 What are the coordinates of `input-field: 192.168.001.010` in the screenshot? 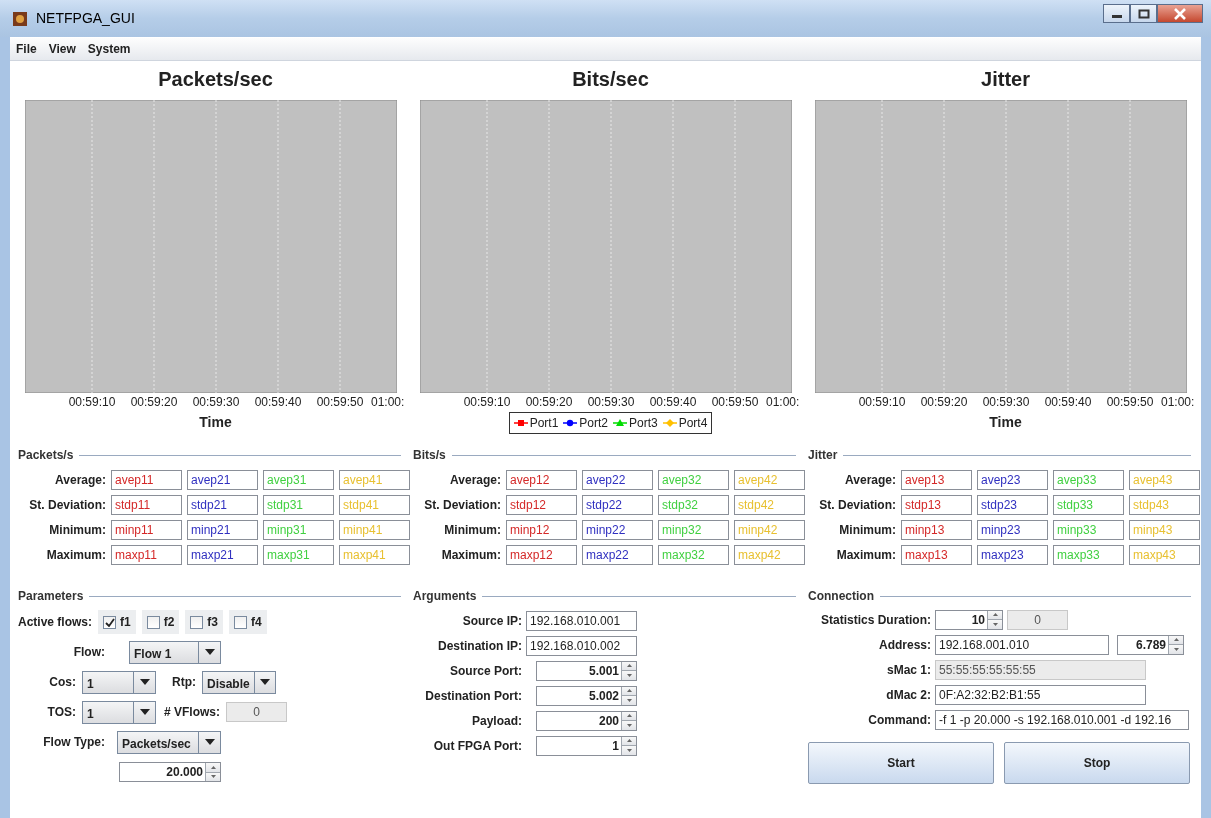 It's located at (1022, 644).